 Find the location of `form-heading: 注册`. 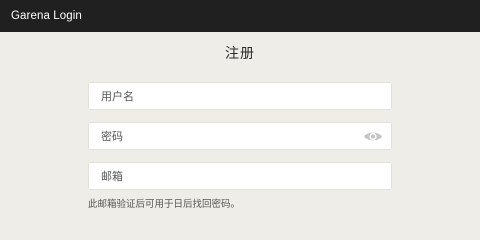

form-heading: 注册 is located at coordinates (240, 54).